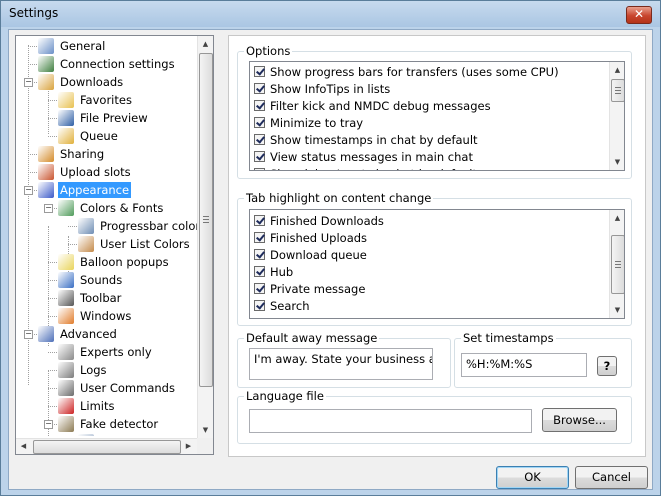  I want to click on options-scrollbar: ▲ ▼, so click(616, 116).